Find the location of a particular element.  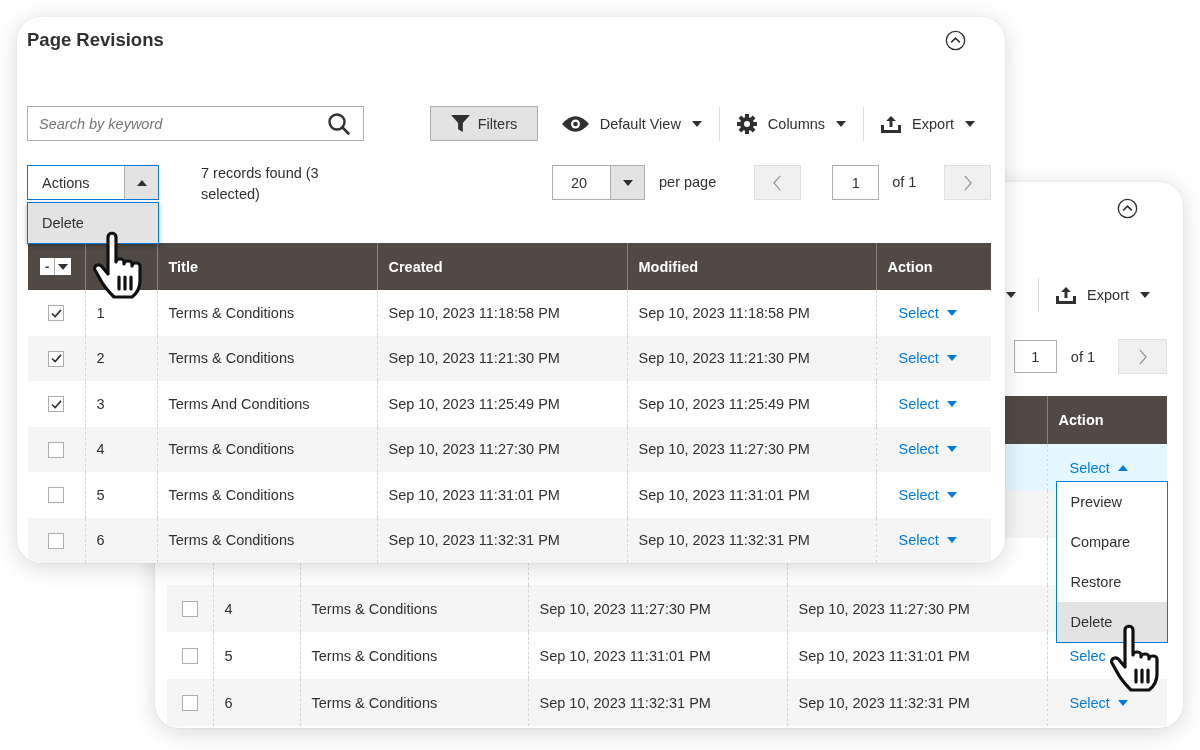

search-field: Search by keyword is located at coordinates (195, 123).